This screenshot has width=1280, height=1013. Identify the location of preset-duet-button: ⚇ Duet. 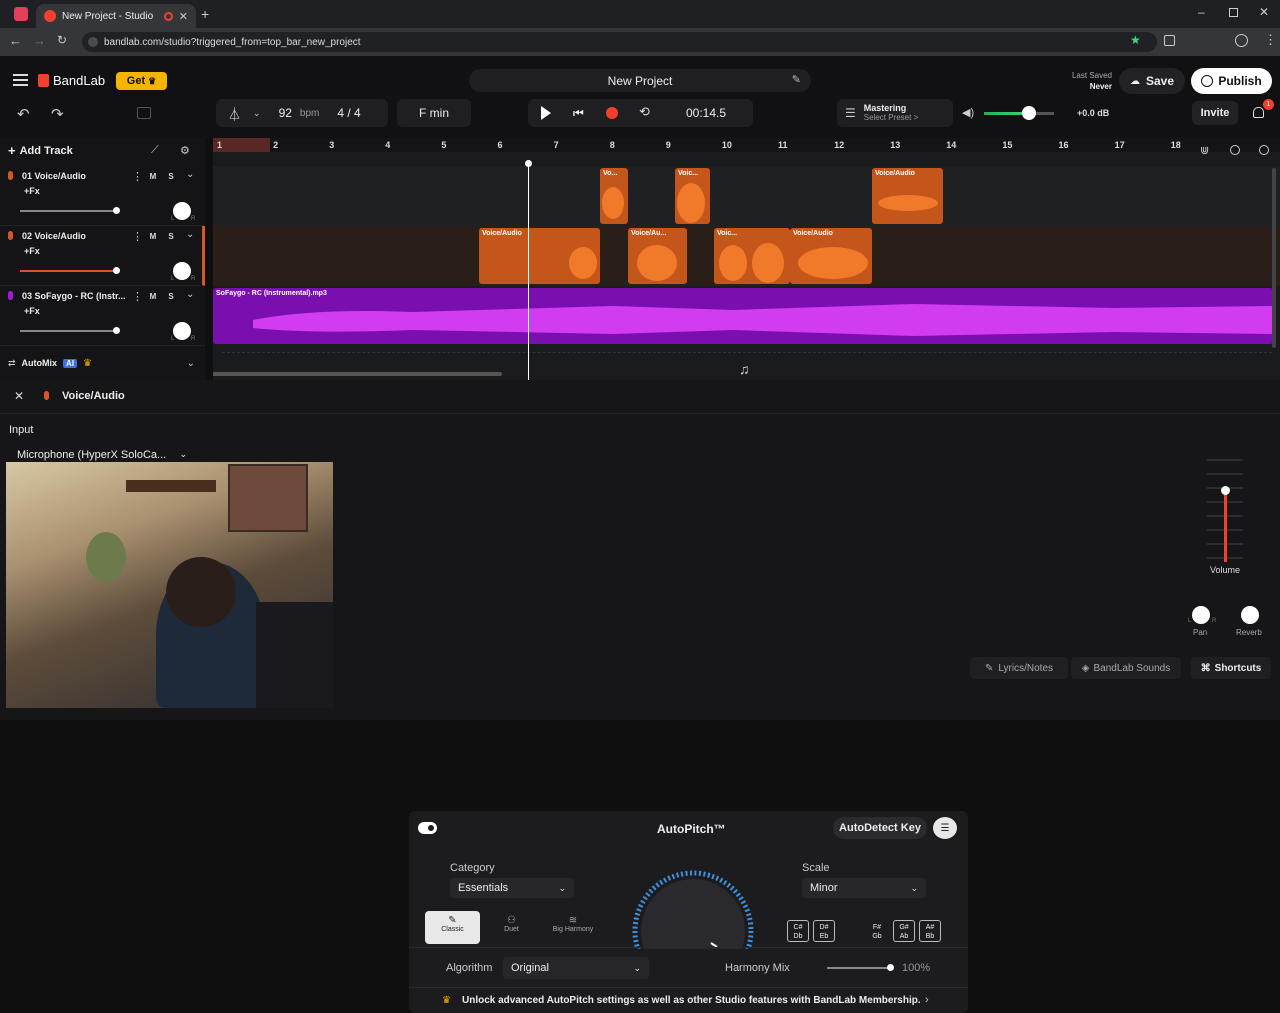
(511, 927).